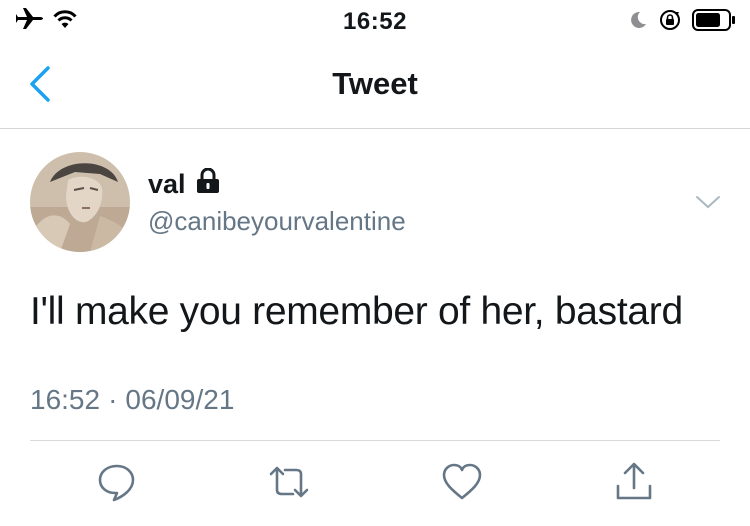  I want to click on retweet-button, so click(289, 482).